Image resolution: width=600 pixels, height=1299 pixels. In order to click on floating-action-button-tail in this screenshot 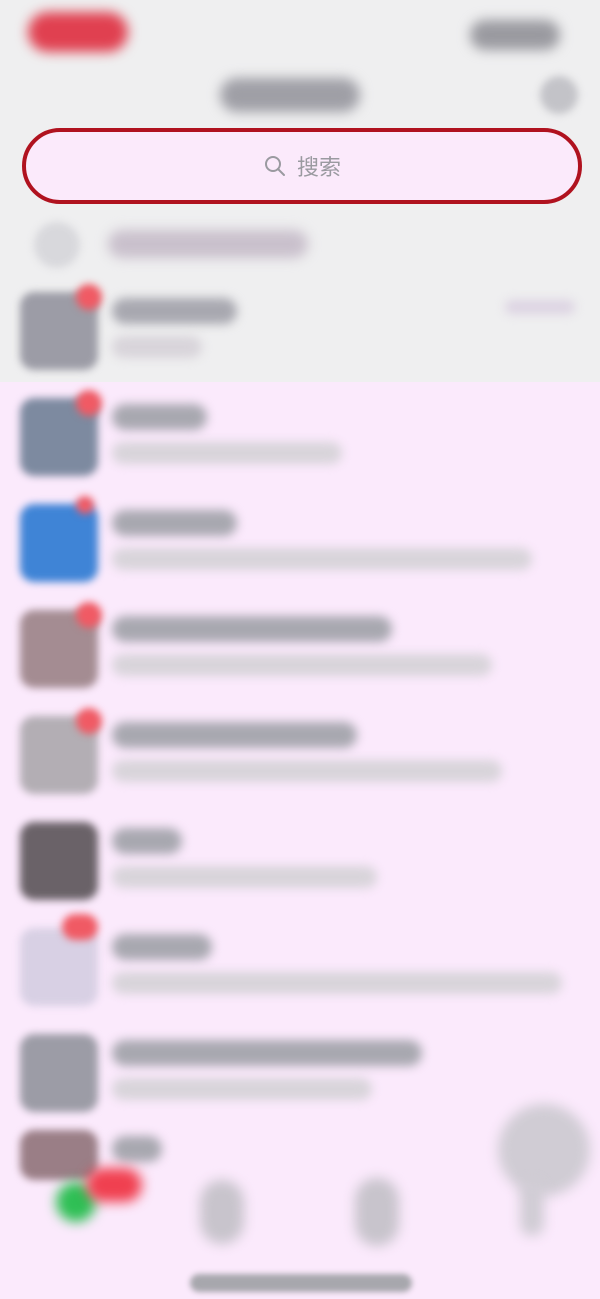, I will do `click(532, 1208)`.